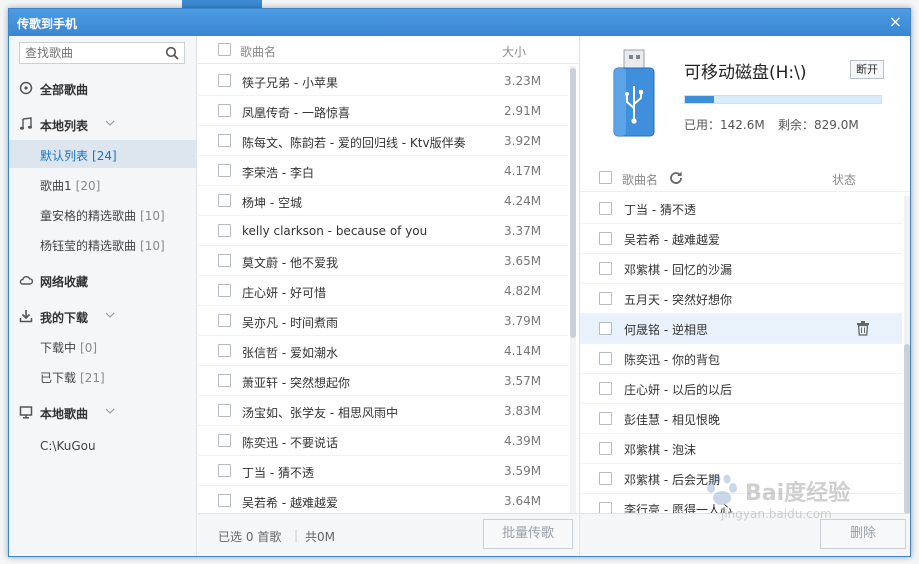  Describe the element at coordinates (383, 201) in the screenshot. I see `table-row: 杨坤 - 空城 4.24M` at that location.